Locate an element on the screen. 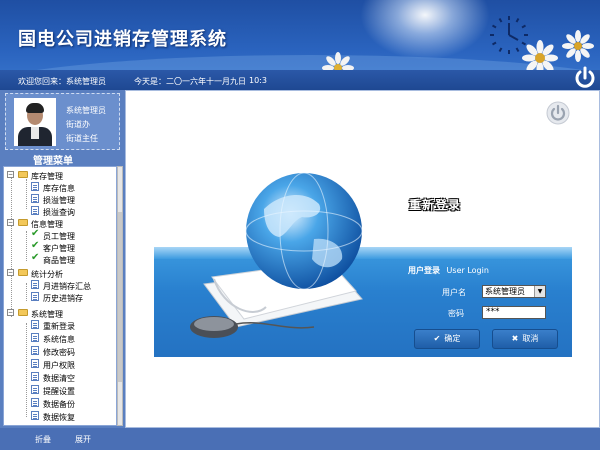 This screenshot has width=600, height=450. password-label: 密码 is located at coordinates (456, 313).